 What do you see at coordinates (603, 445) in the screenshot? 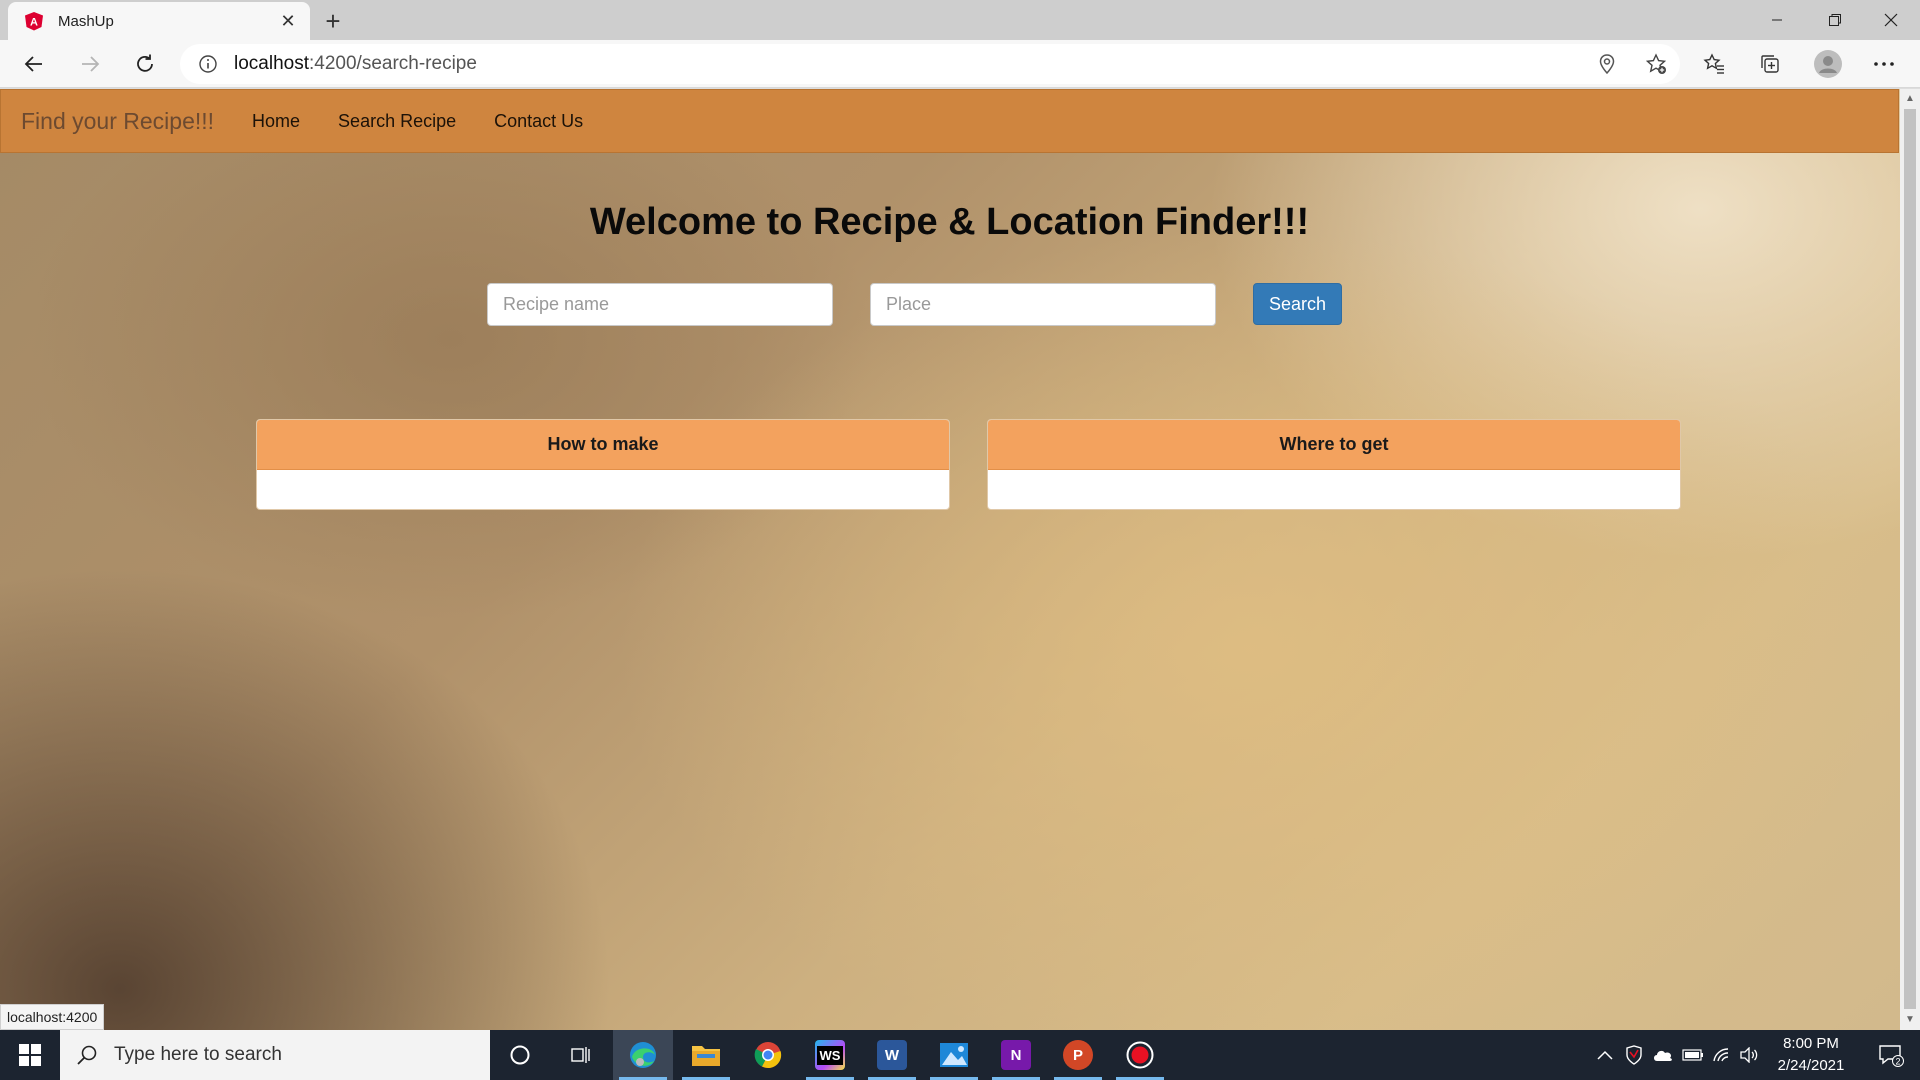
I see `panel-heading: How to make` at bounding box center [603, 445].